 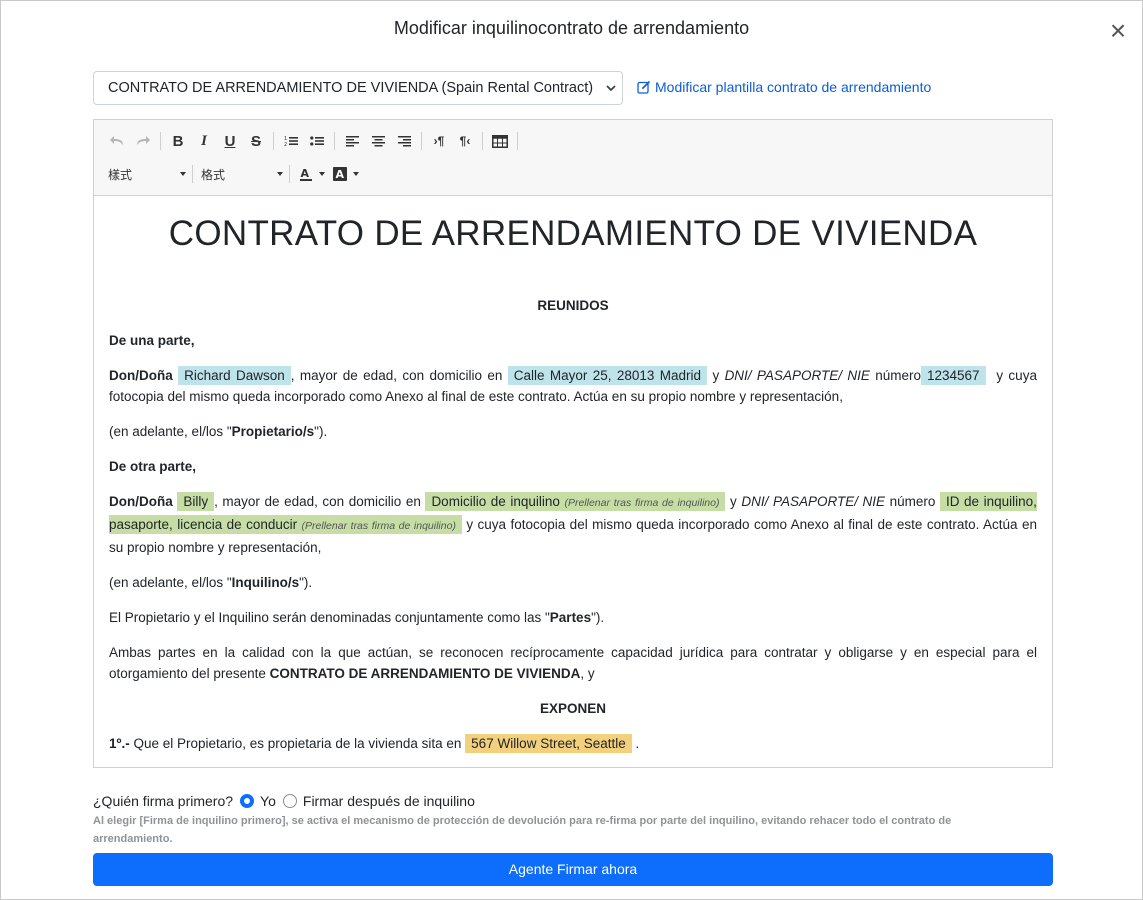 What do you see at coordinates (196, 501) in the screenshot?
I see `tenant-name-field: Billy` at bounding box center [196, 501].